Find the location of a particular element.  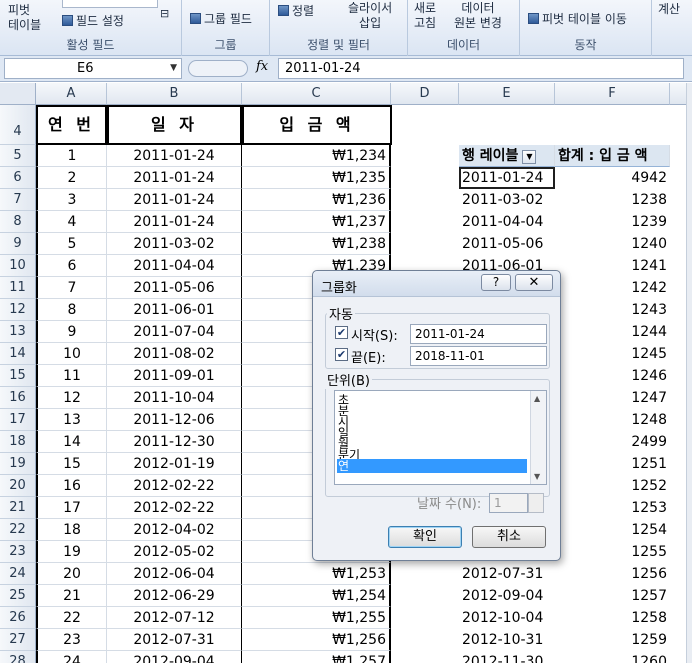

table-cell: 6 is located at coordinates (71, 266).